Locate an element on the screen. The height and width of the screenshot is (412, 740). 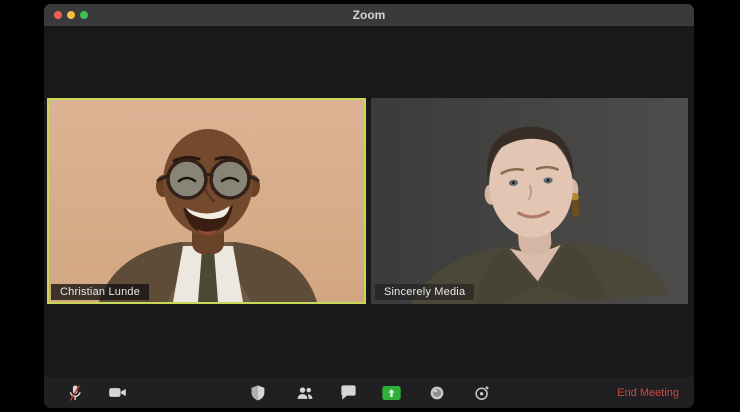
security-shield-icon is located at coordinates (258, 392).